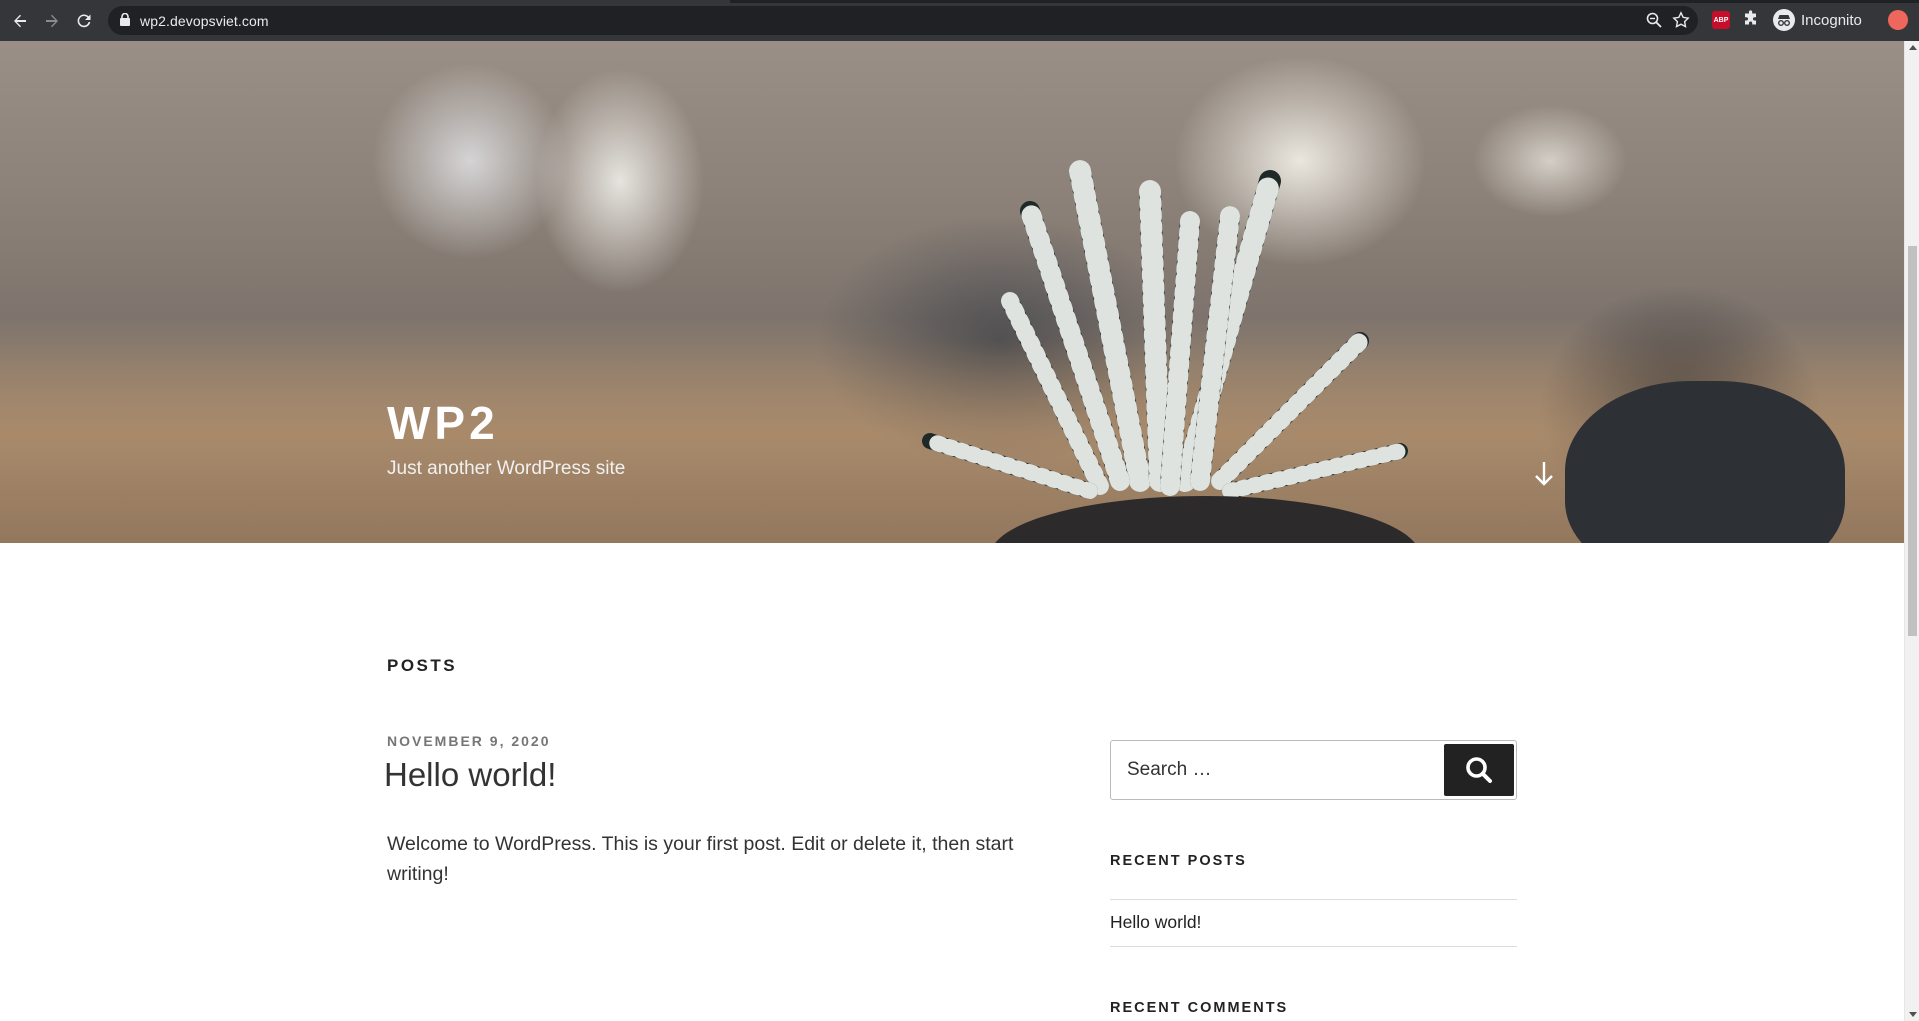  Describe the element at coordinates (125, 21) in the screenshot. I see `lock-icon` at that location.